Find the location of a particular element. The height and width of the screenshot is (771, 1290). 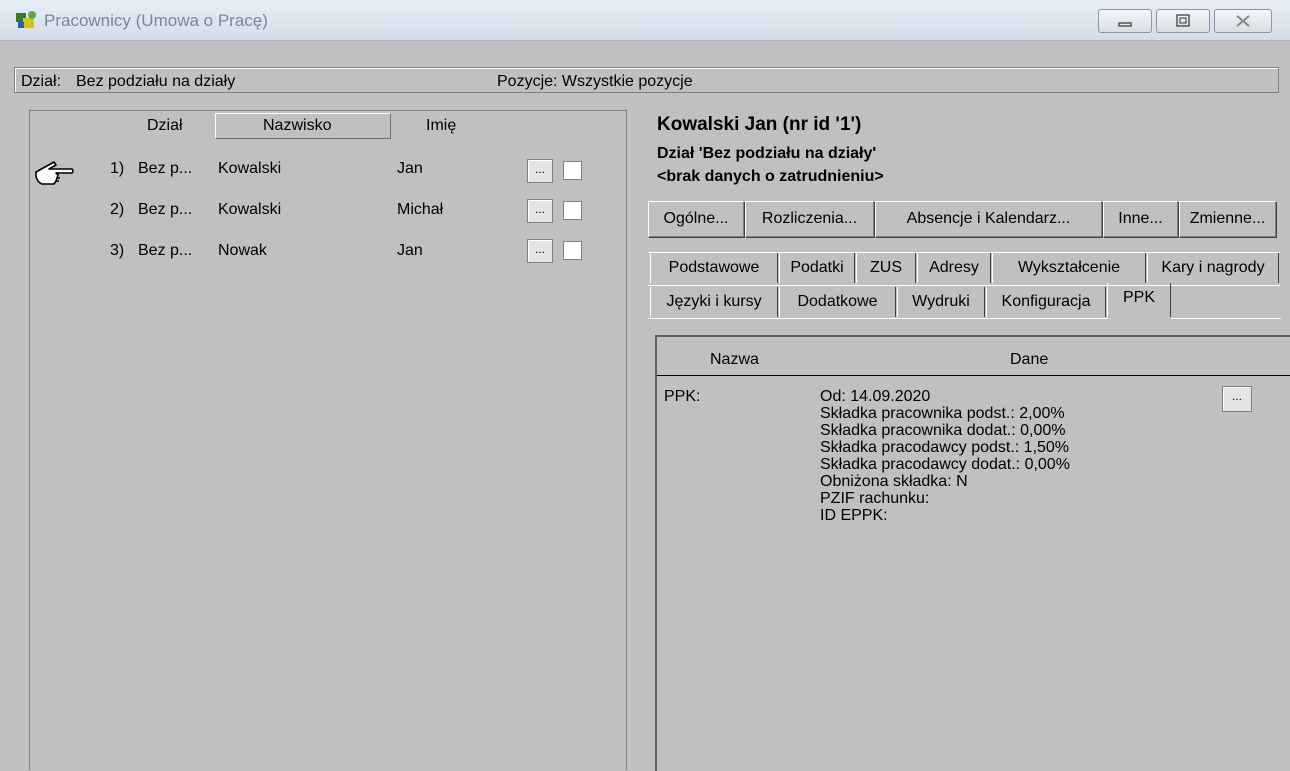

row-number: 3) is located at coordinates (117, 250).